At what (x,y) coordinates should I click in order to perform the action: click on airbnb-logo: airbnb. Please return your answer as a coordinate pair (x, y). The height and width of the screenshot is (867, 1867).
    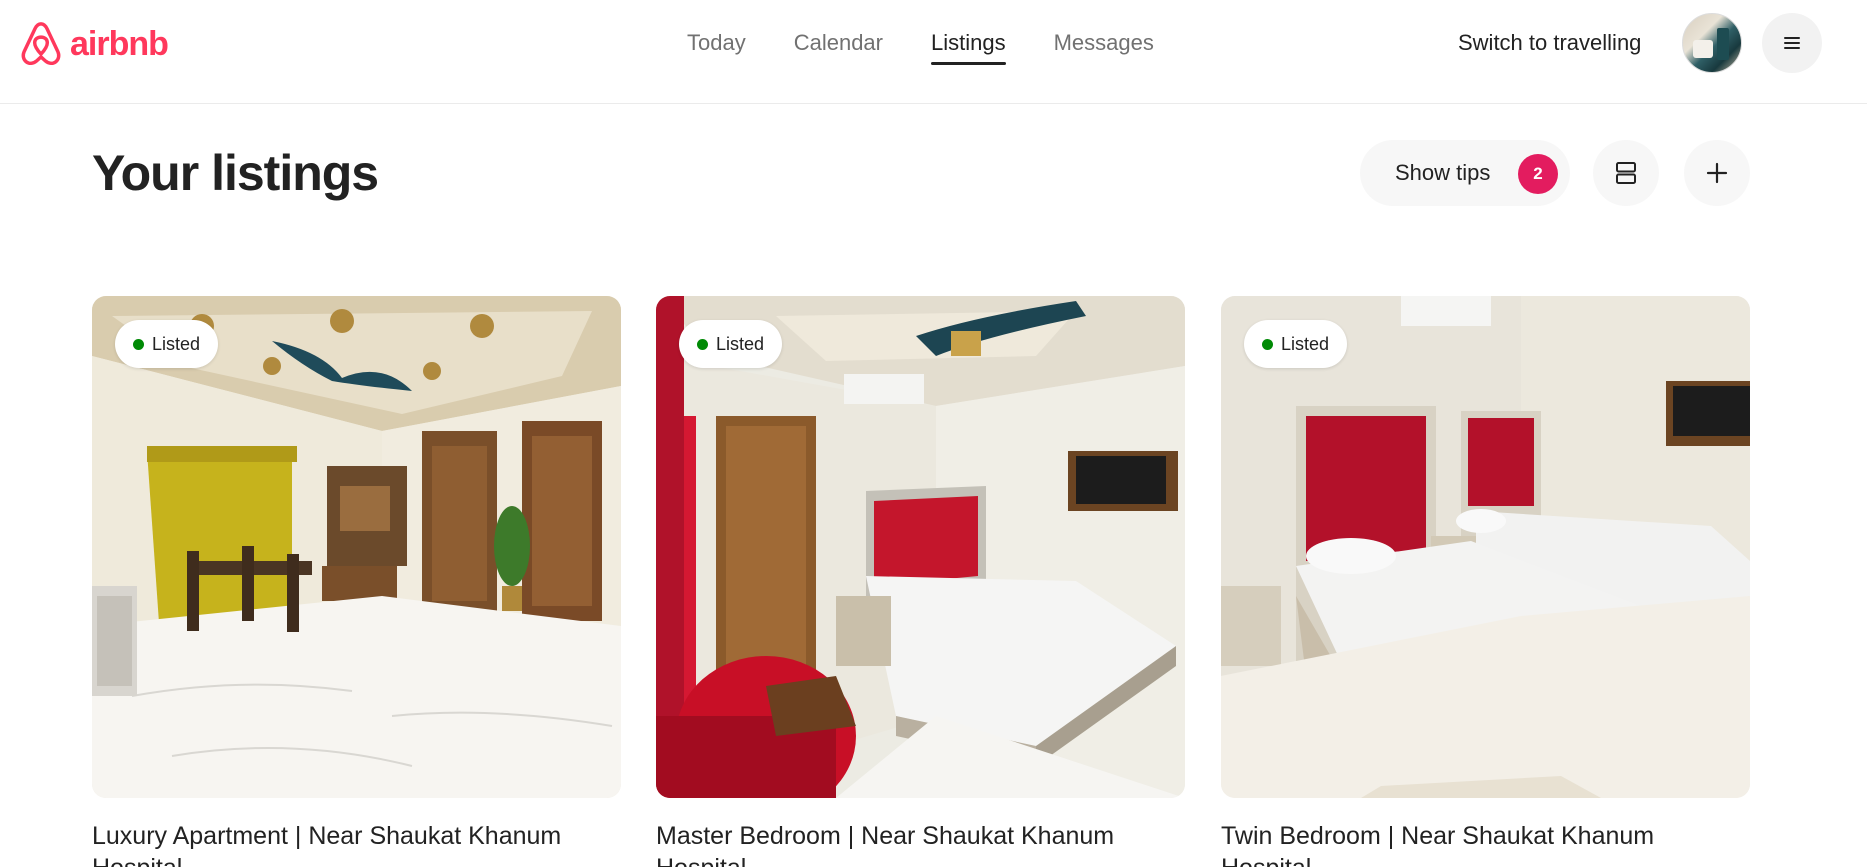
    Looking at the image, I should click on (93, 44).